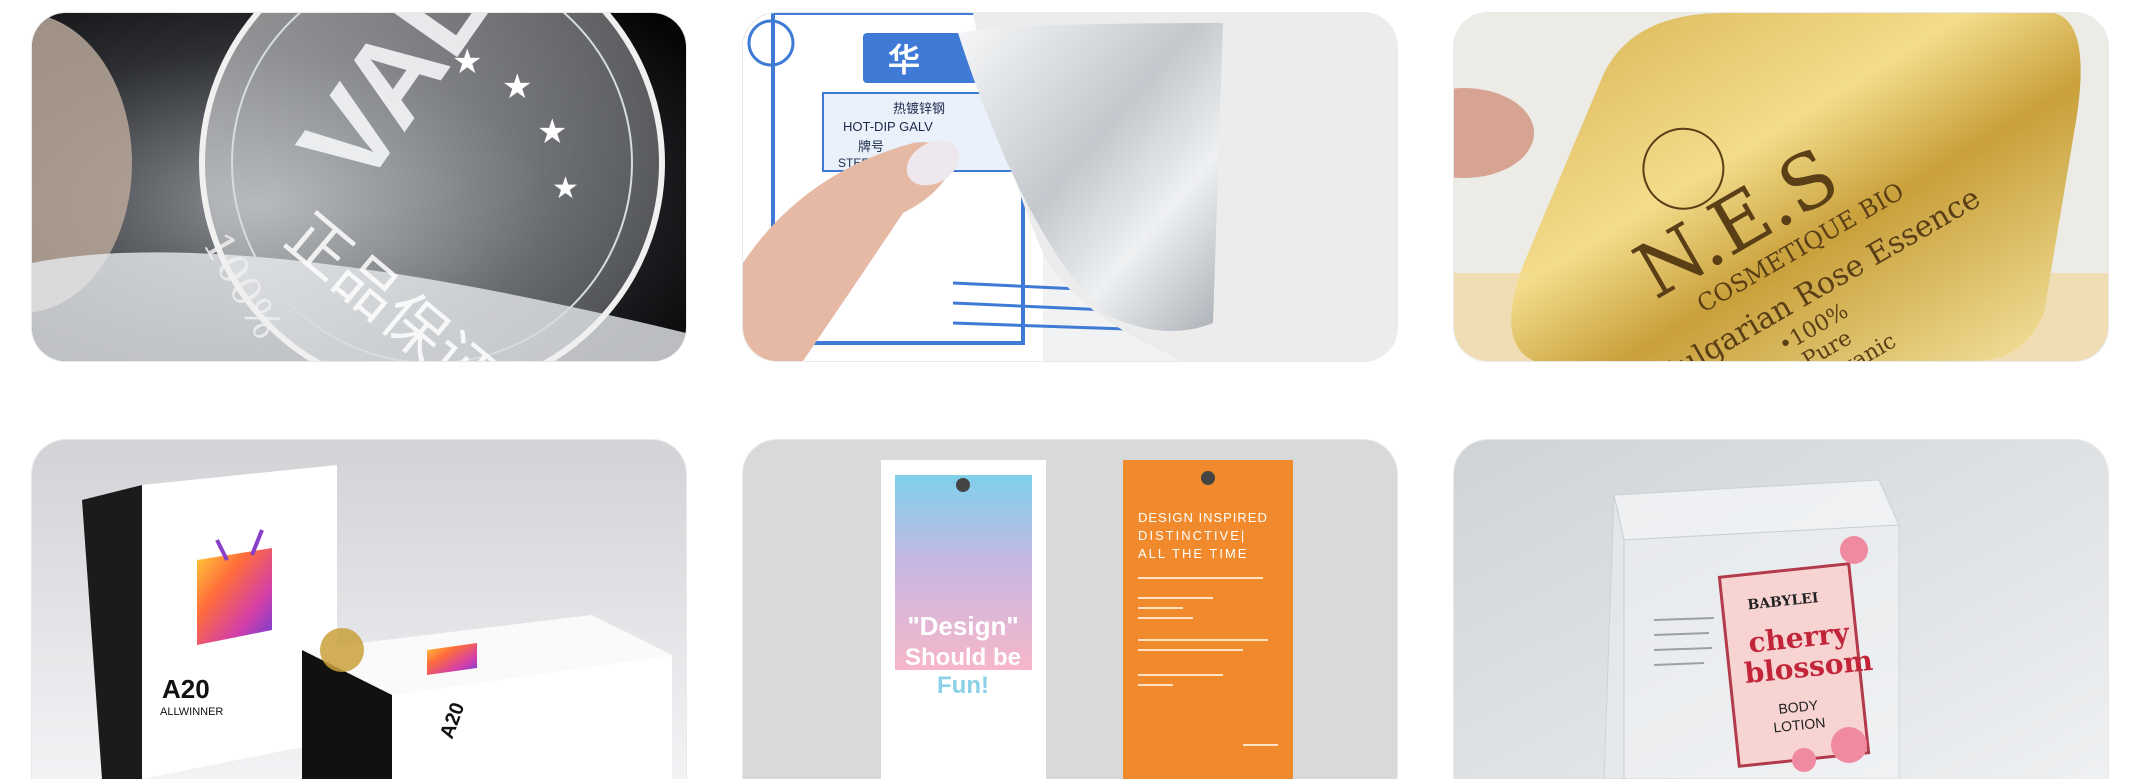  I want to click on label-brand: 华, so click(904, 60).